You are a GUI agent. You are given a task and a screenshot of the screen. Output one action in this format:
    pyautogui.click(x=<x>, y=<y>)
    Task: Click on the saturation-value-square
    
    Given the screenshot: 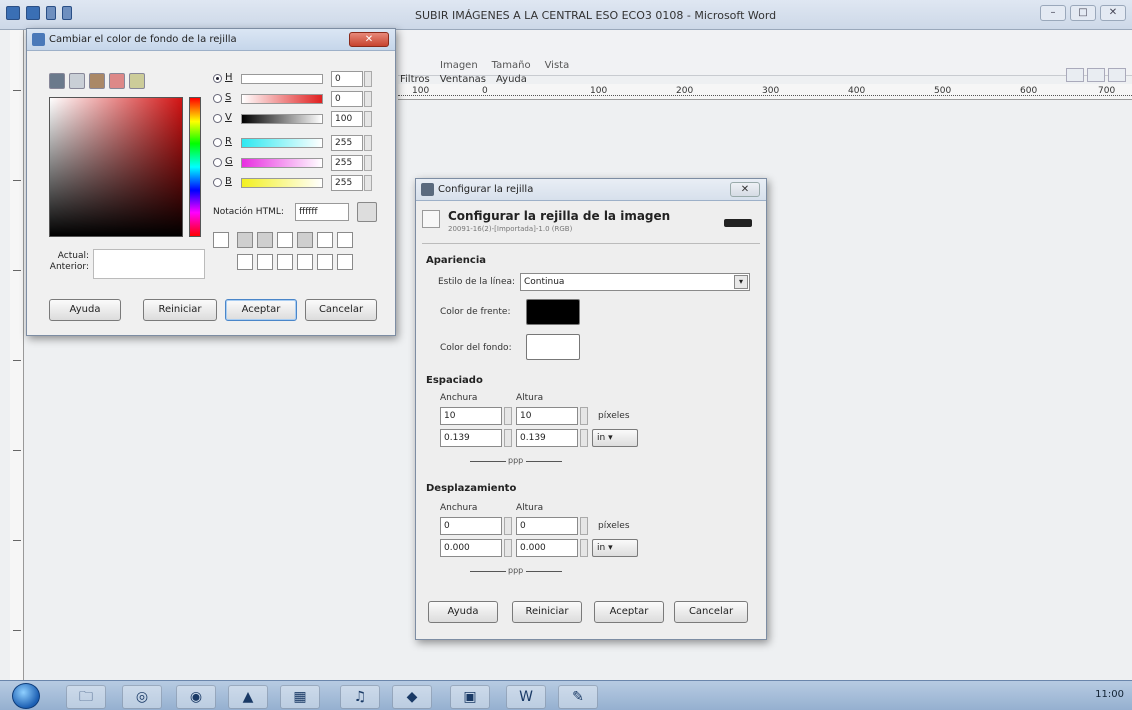 What is the action you would take?
    pyautogui.click(x=116, y=167)
    